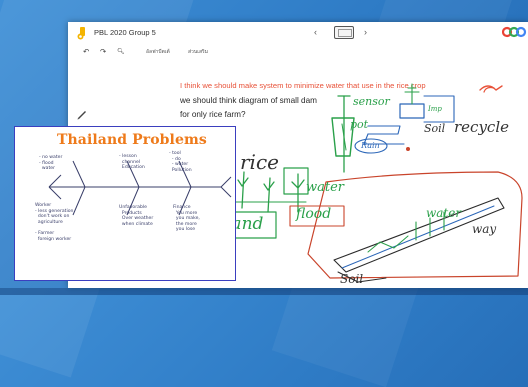 This screenshot has height=387, width=528. Describe the element at coordinates (408, 149) in the screenshot. I see `valve-dot` at that location.